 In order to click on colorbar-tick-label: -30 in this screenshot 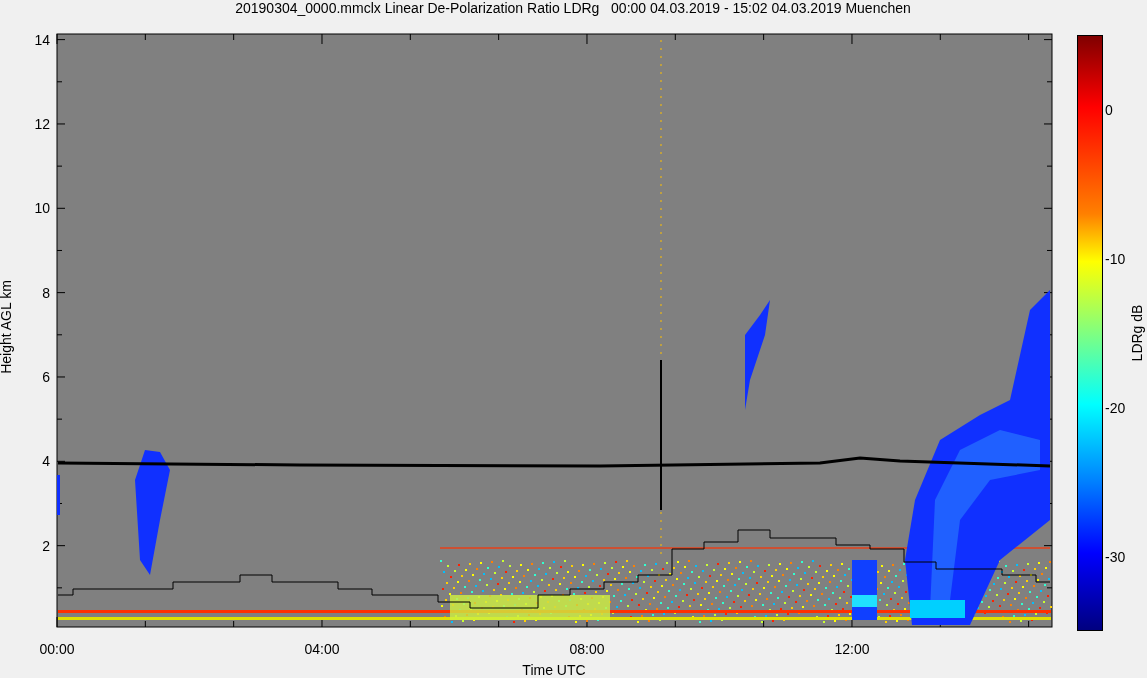, I will do `click(1115, 557)`.